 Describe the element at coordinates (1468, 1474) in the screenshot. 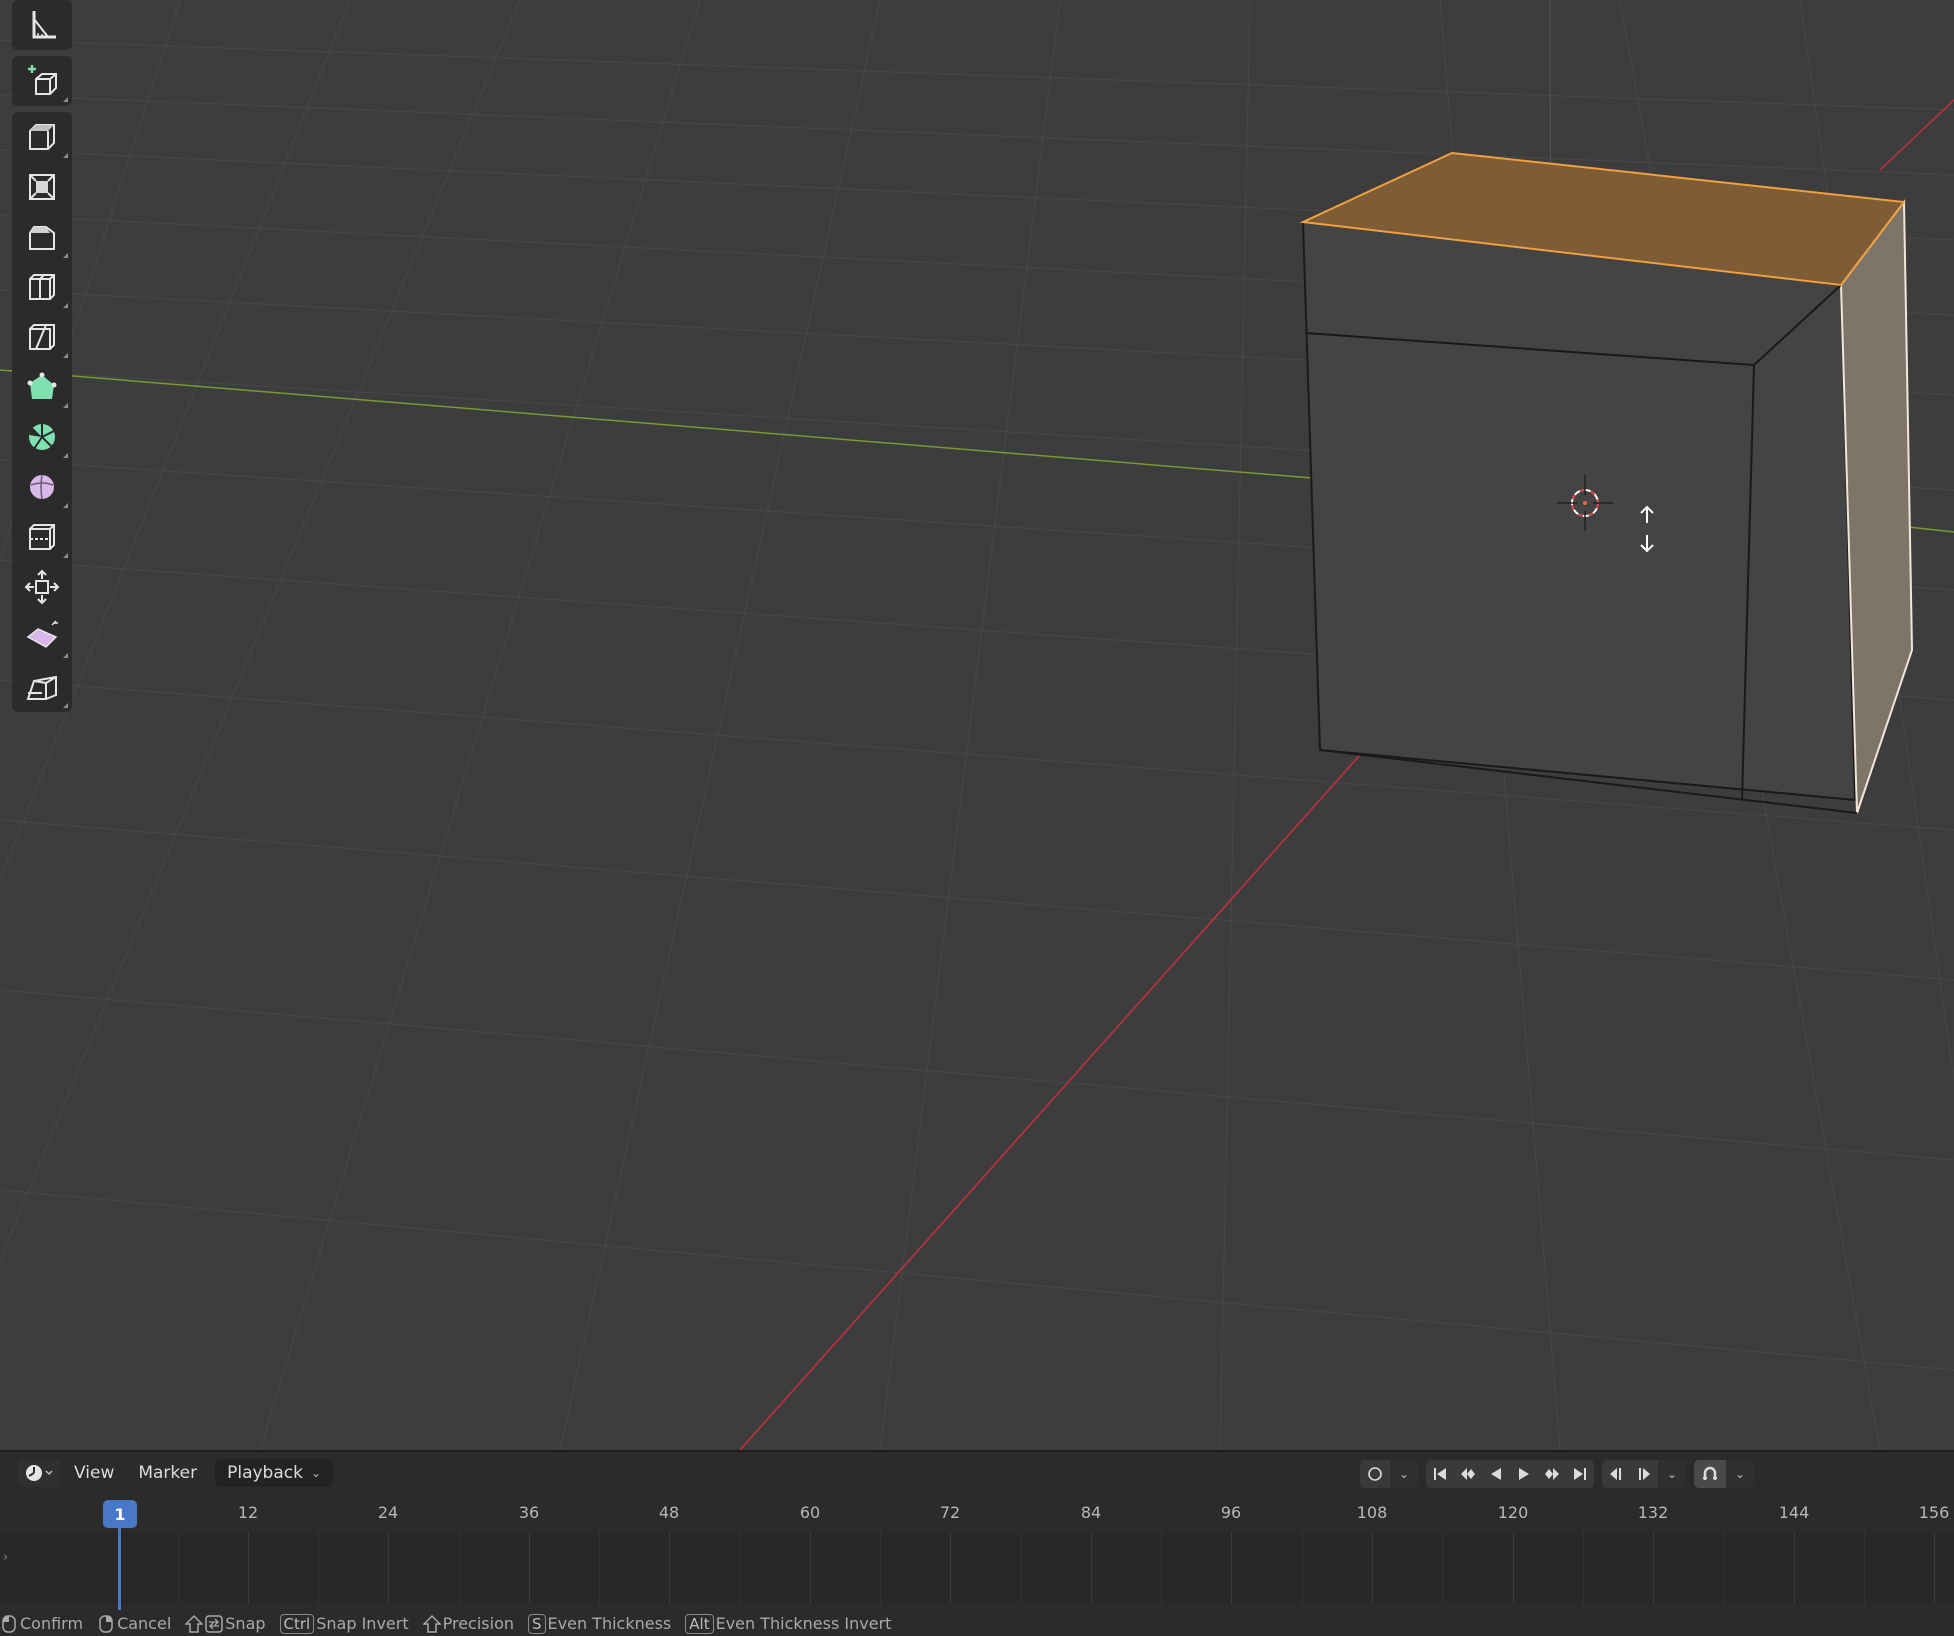

I see `prev-keyframe-button` at that location.